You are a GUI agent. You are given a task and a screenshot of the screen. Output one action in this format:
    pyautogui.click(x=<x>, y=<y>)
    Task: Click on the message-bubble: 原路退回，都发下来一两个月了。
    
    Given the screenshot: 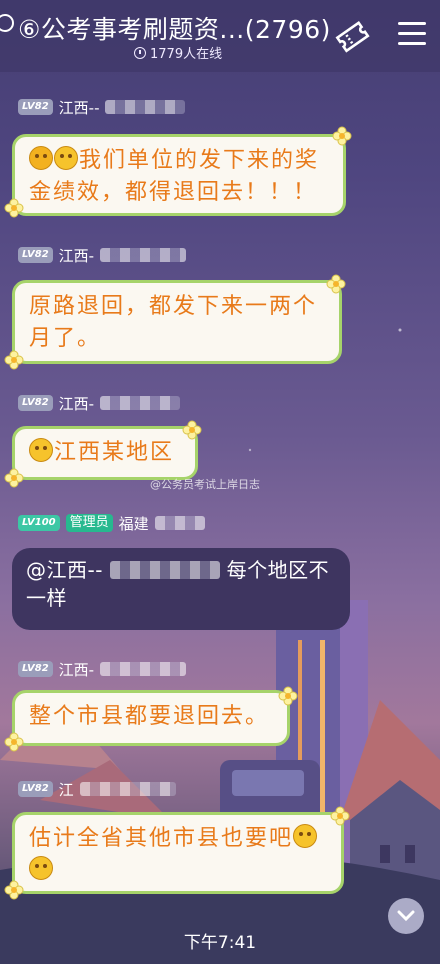 What is the action you would take?
    pyautogui.click(x=177, y=322)
    